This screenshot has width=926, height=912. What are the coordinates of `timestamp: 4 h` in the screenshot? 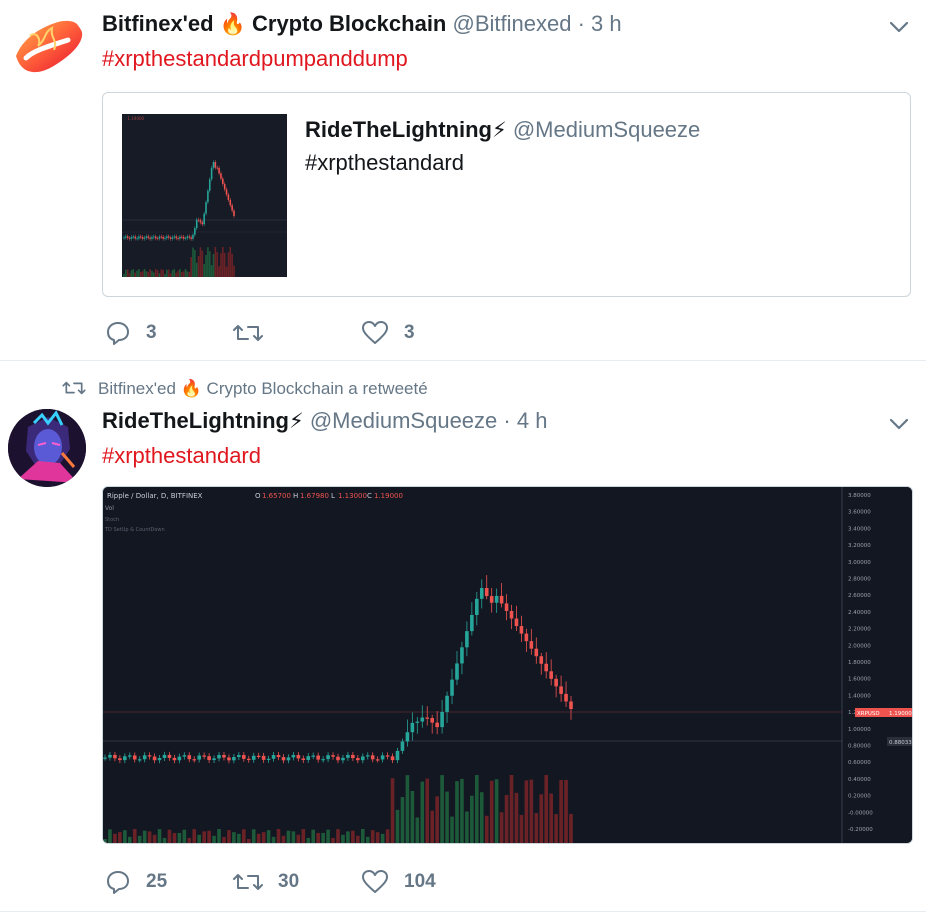 It's located at (532, 420).